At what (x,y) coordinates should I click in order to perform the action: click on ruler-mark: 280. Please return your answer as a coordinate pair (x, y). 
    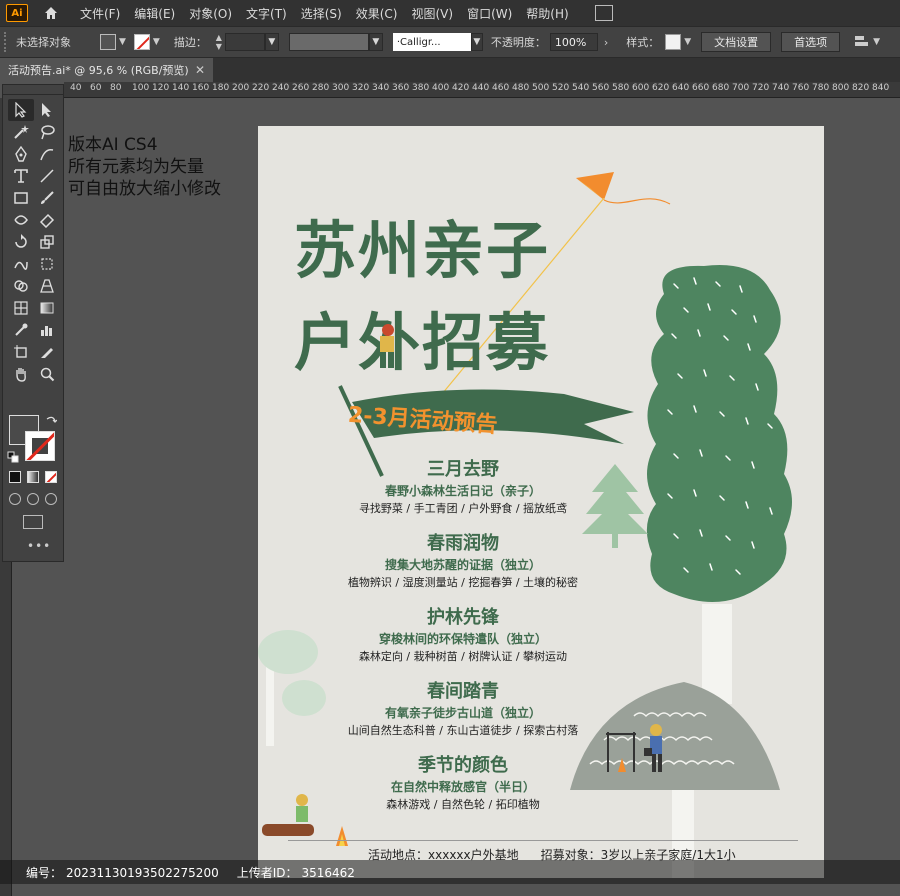
    Looking at the image, I should click on (321, 88).